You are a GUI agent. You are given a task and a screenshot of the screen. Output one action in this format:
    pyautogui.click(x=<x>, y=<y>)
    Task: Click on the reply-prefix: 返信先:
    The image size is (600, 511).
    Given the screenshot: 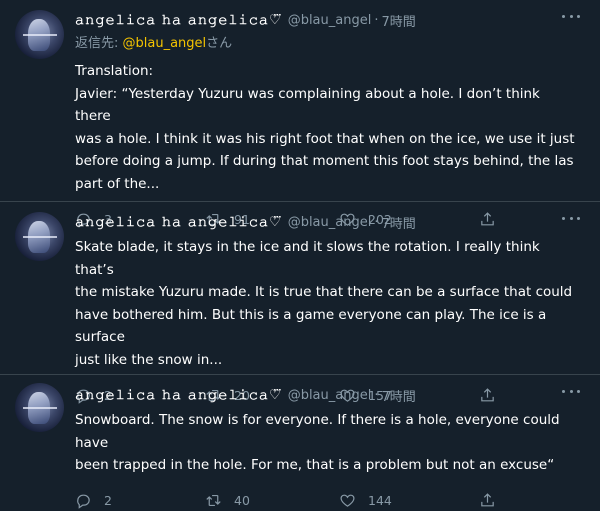 What is the action you would take?
    pyautogui.click(x=99, y=43)
    